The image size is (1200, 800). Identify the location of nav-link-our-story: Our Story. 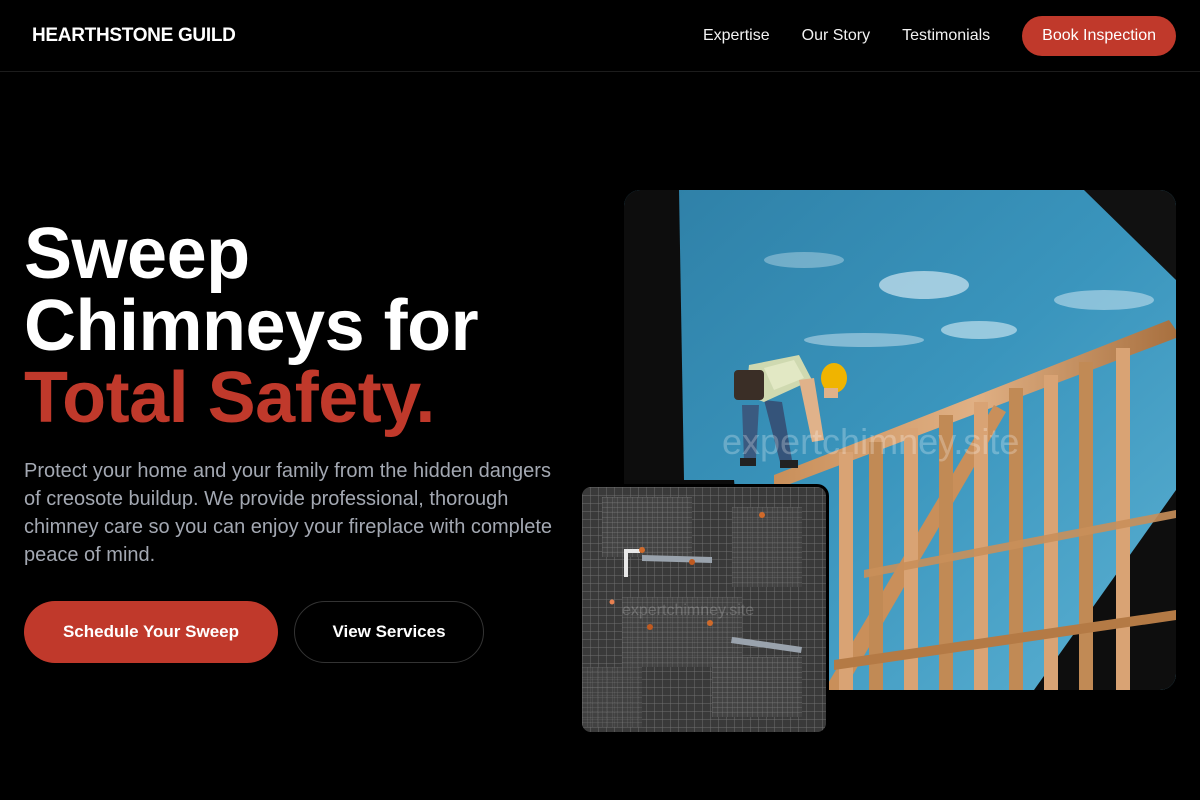
(836, 36).